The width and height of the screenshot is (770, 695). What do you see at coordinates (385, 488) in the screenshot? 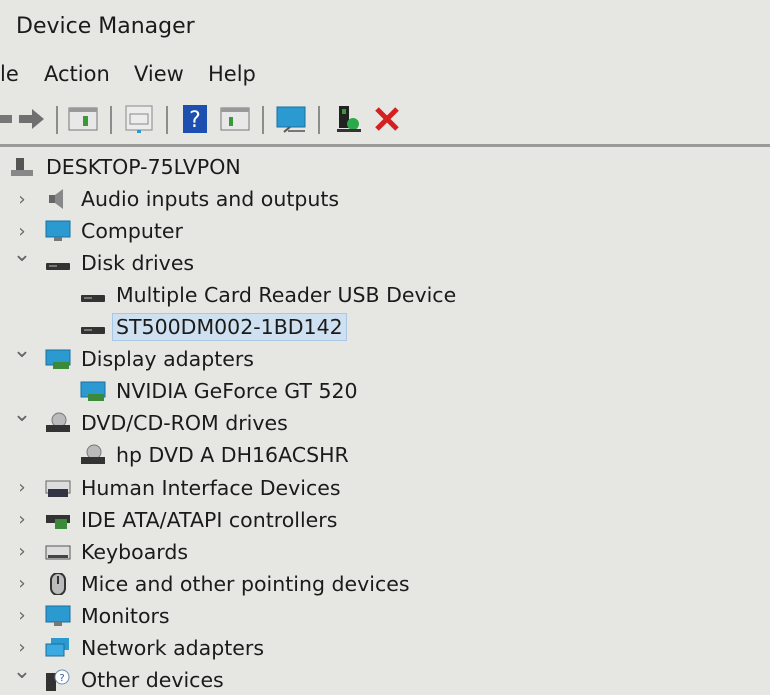
I see `tree-item: › Human Interface Devices` at bounding box center [385, 488].